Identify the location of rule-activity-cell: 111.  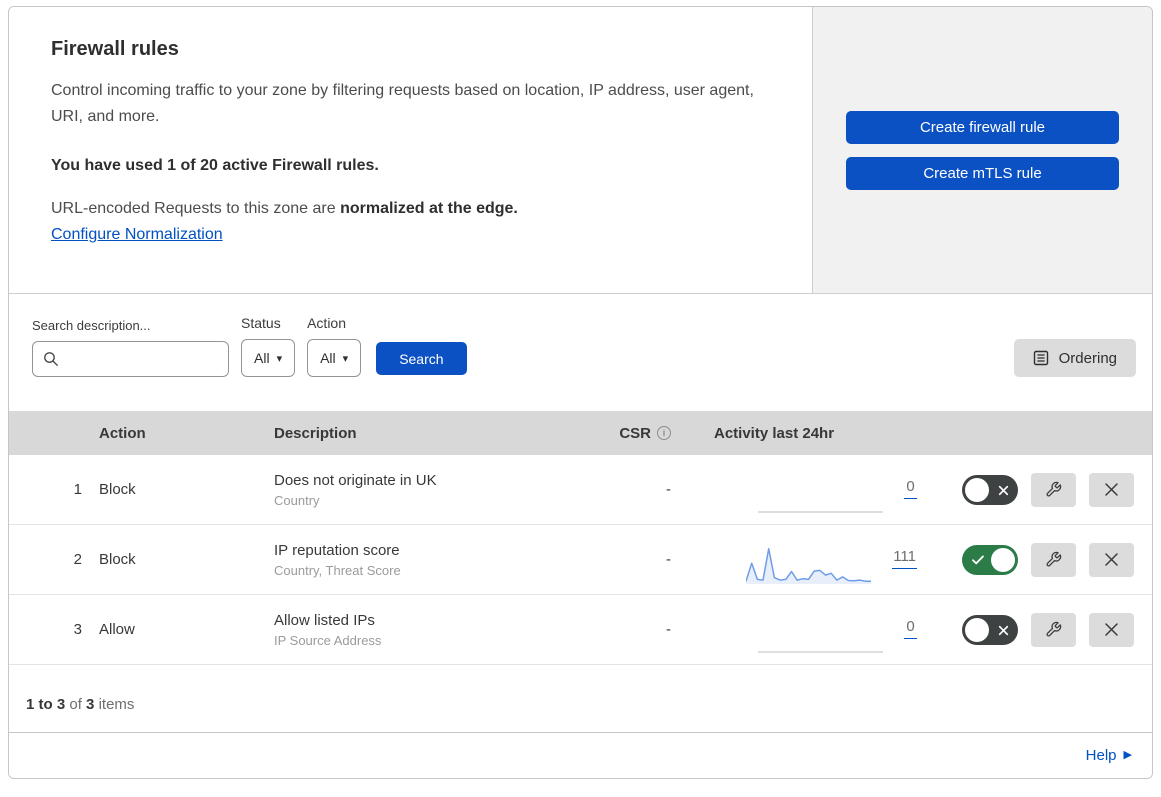
(797, 560).